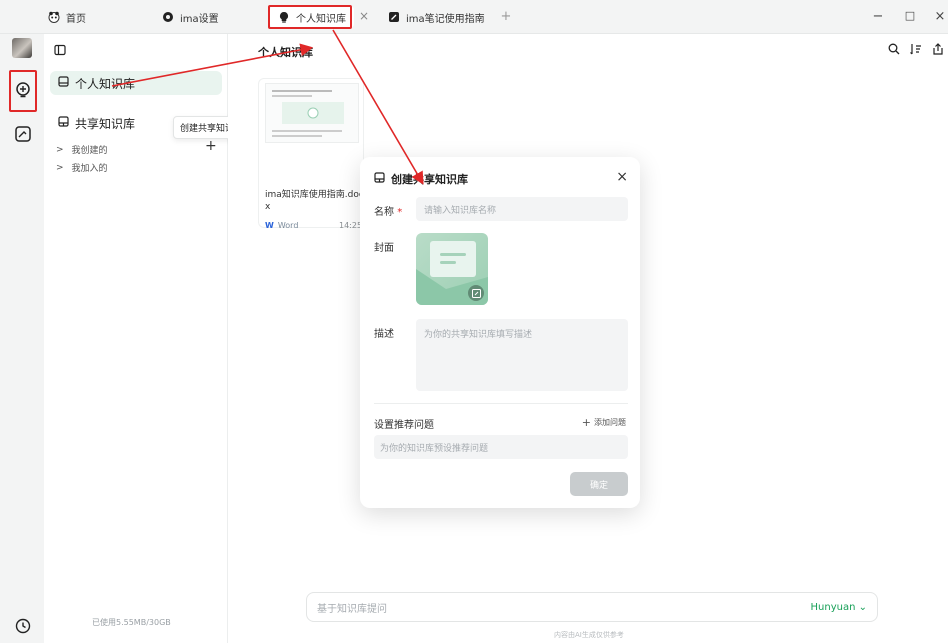 This screenshot has width=948, height=643. I want to click on divider, so click(501, 403).